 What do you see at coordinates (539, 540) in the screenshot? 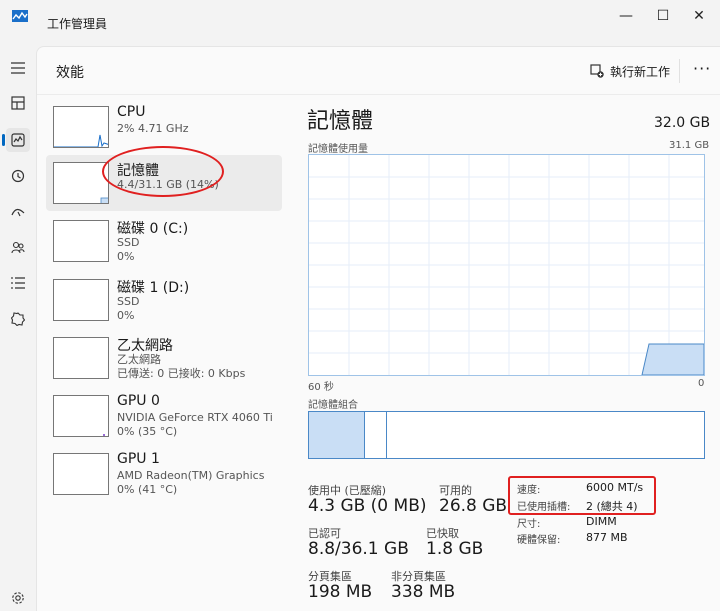
I see `hardware-reserved-label: 硬體保留:` at bounding box center [539, 540].